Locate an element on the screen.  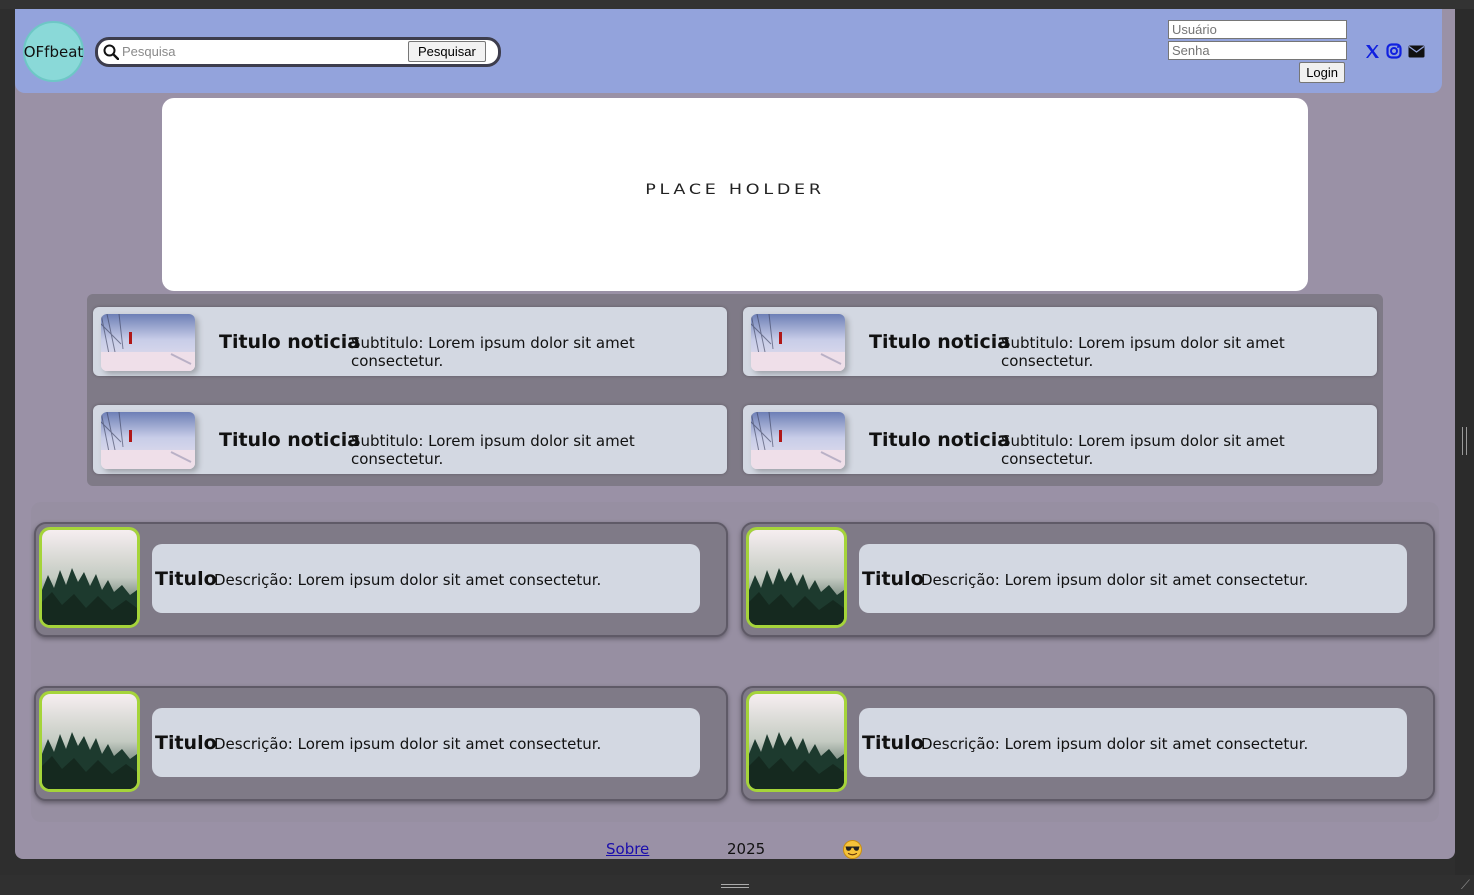
search-bar: Pesquisar is located at coordinates (298, 52).